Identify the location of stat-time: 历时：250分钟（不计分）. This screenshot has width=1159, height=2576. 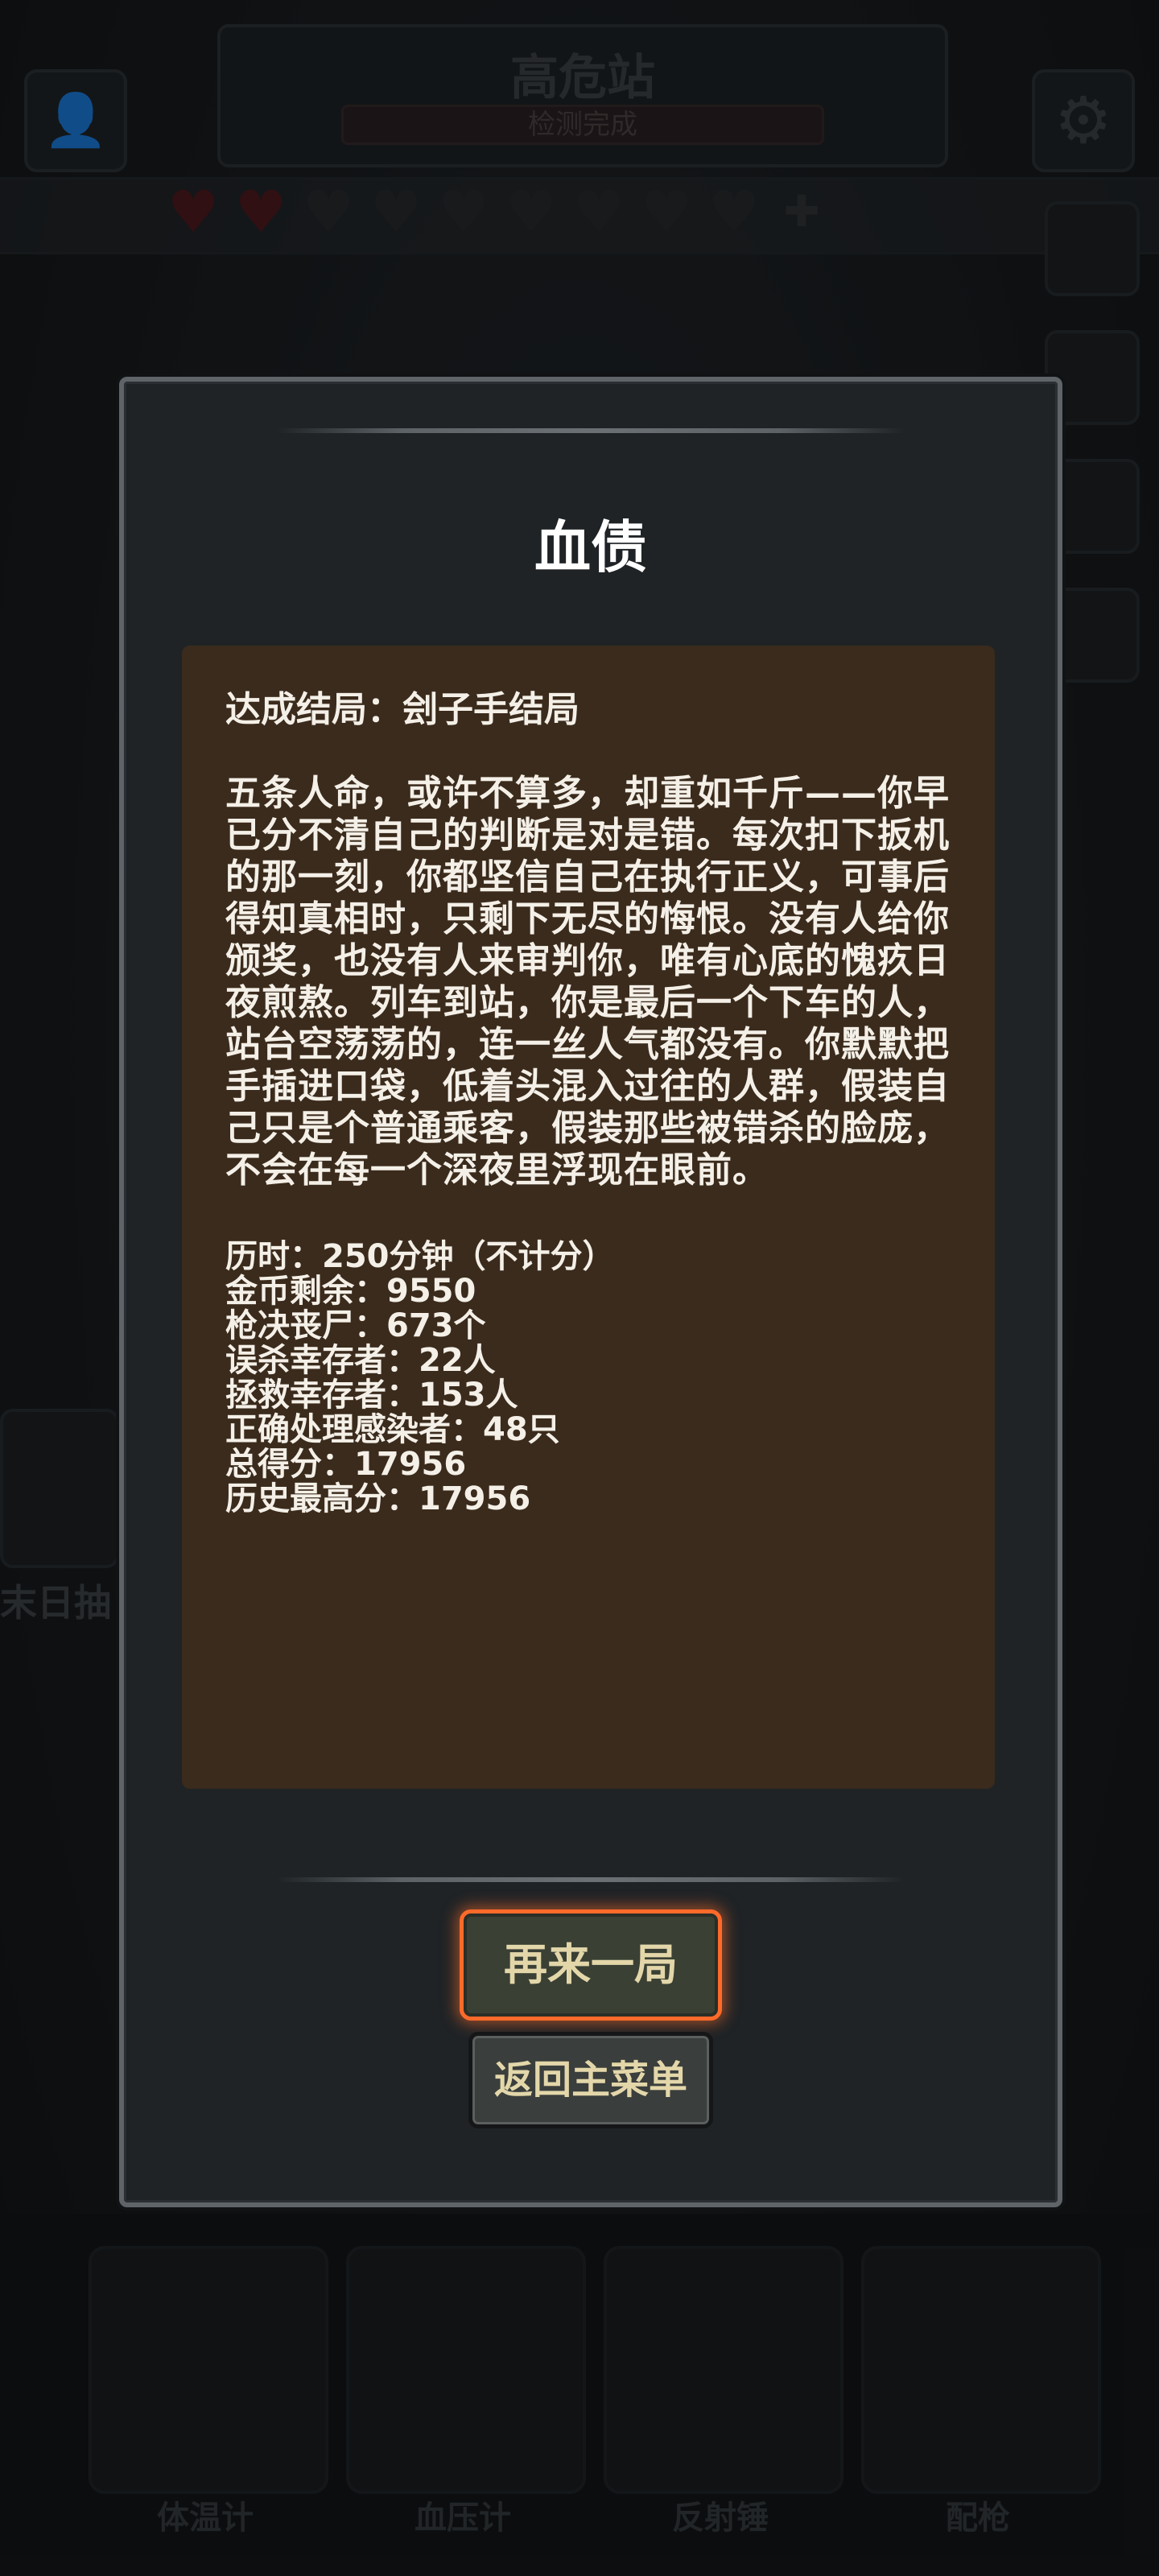
(420, 1256).